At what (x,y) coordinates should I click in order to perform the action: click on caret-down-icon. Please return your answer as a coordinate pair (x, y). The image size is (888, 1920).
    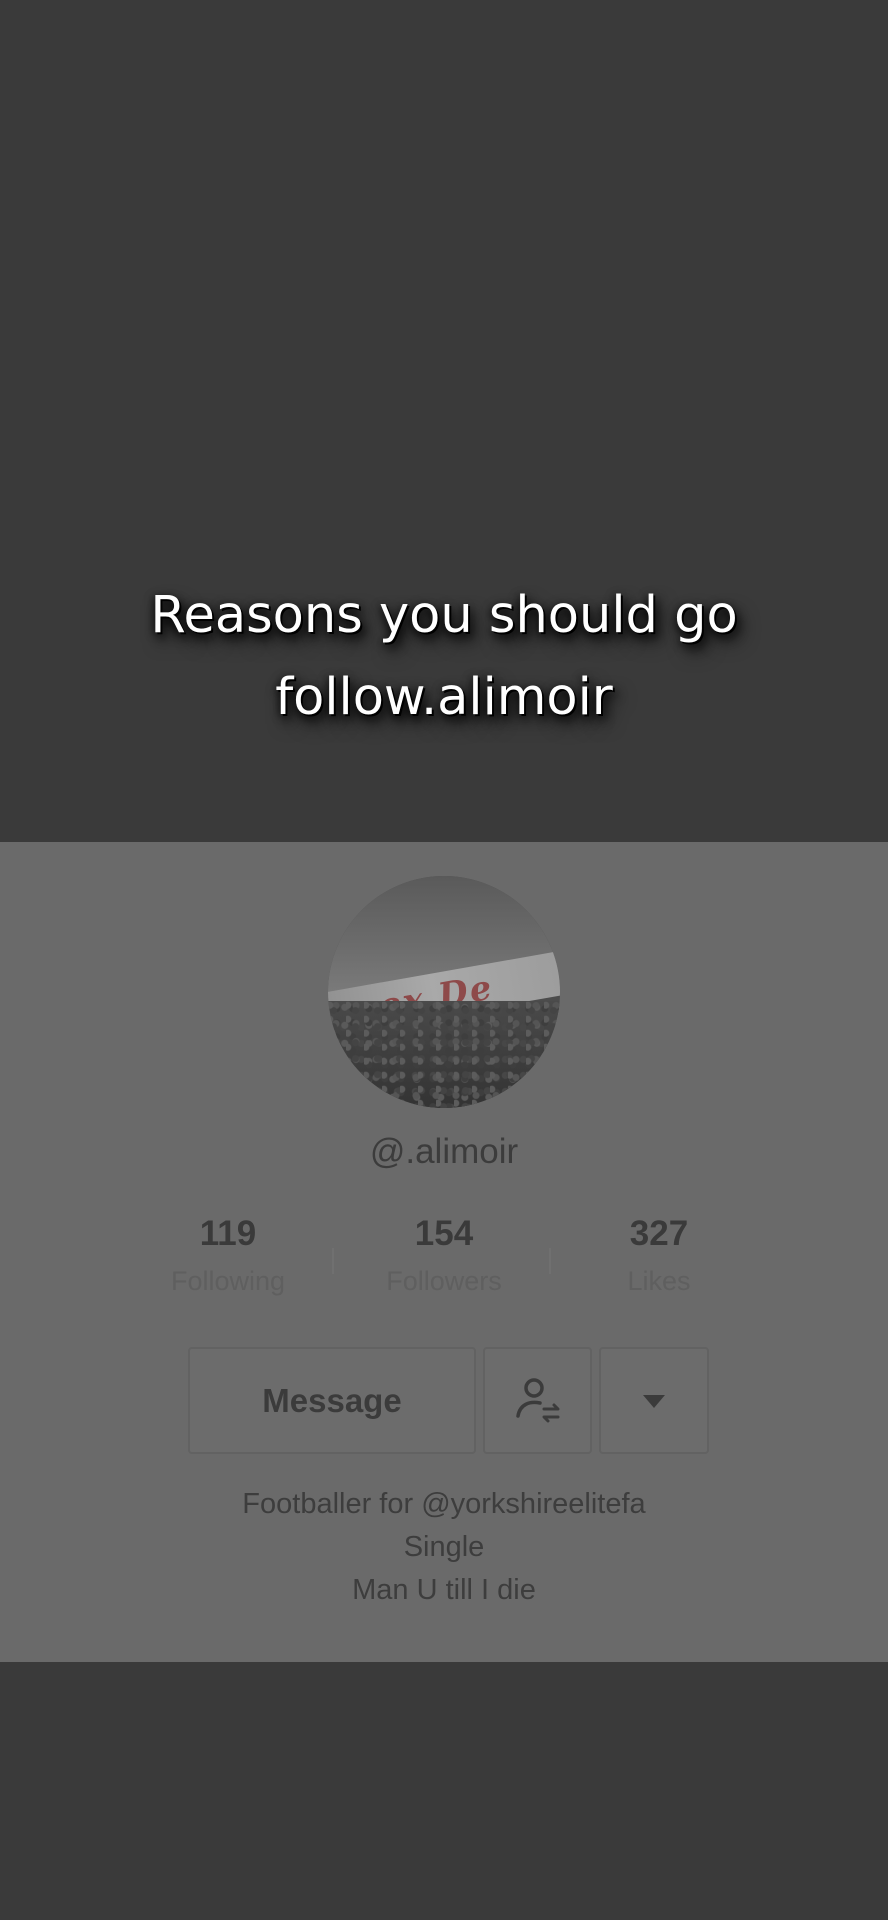
    Looking at the image, I should click on (654, 1401).